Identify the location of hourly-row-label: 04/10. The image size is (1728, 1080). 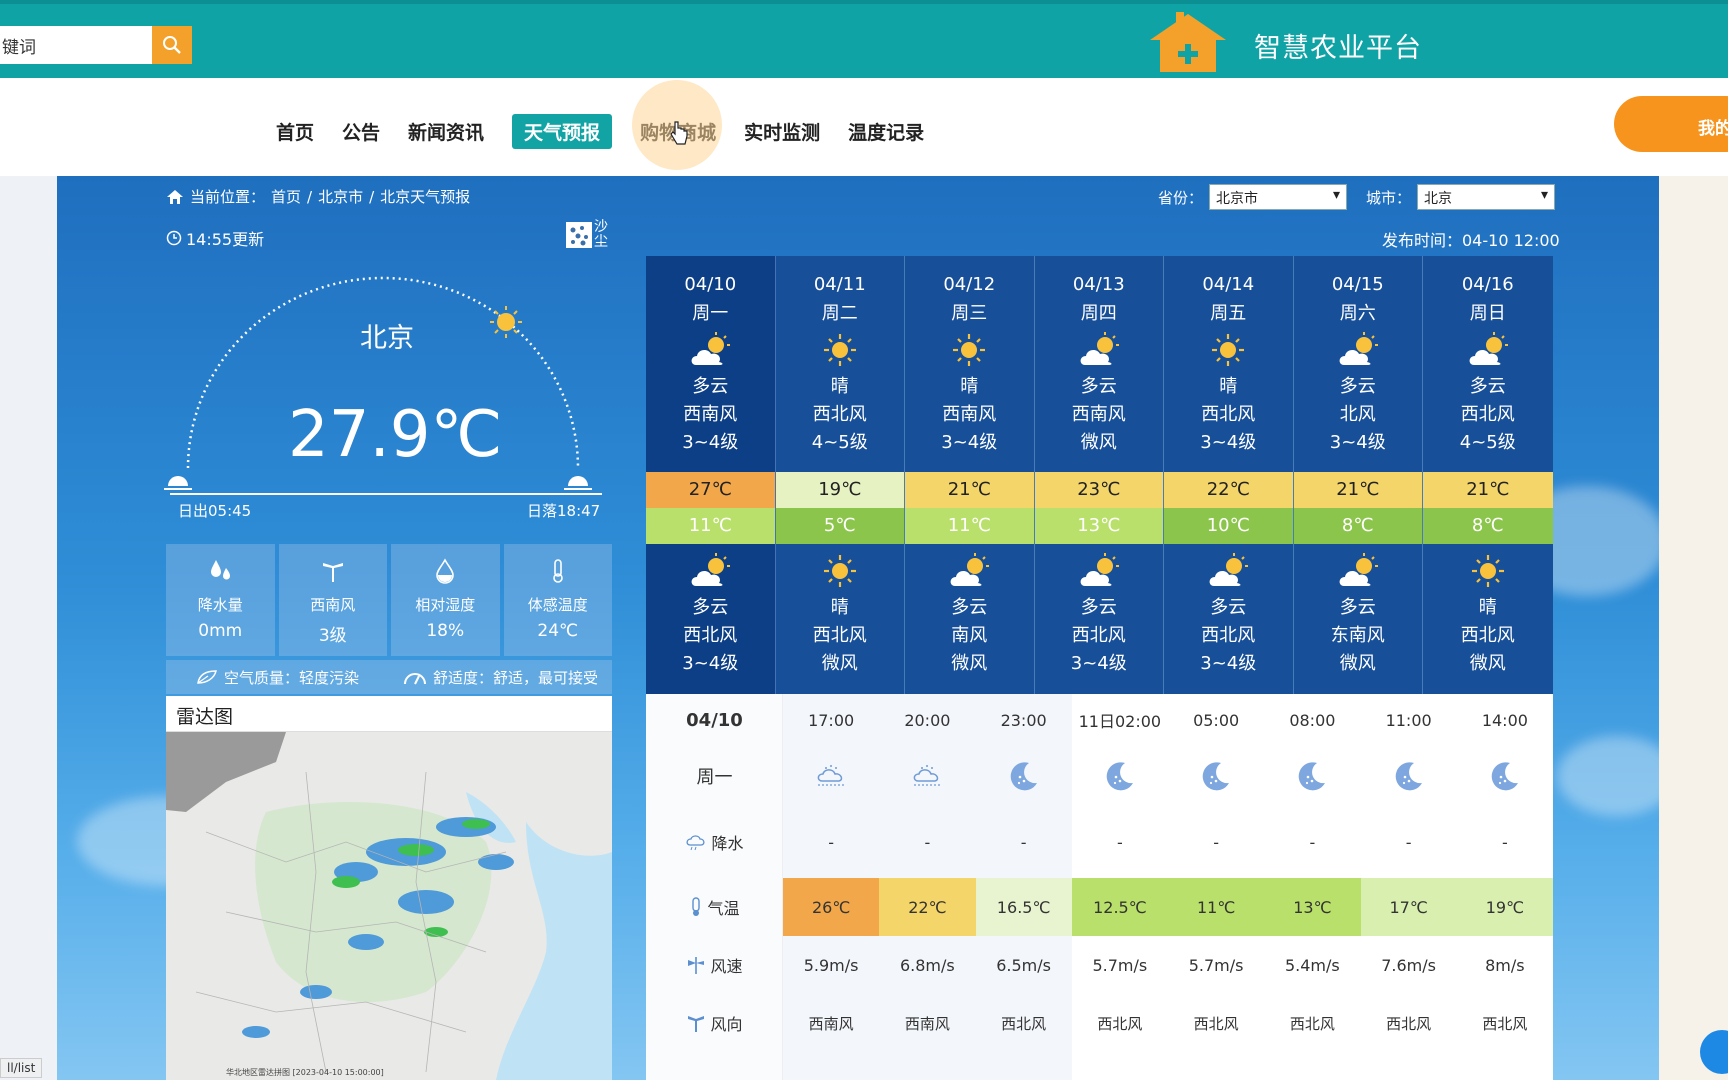
(714, 720).